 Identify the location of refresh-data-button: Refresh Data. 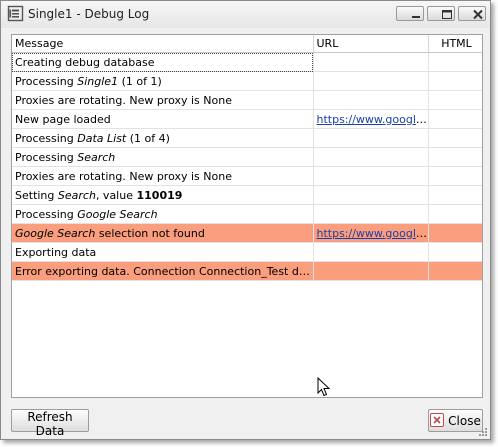
(50, 423).